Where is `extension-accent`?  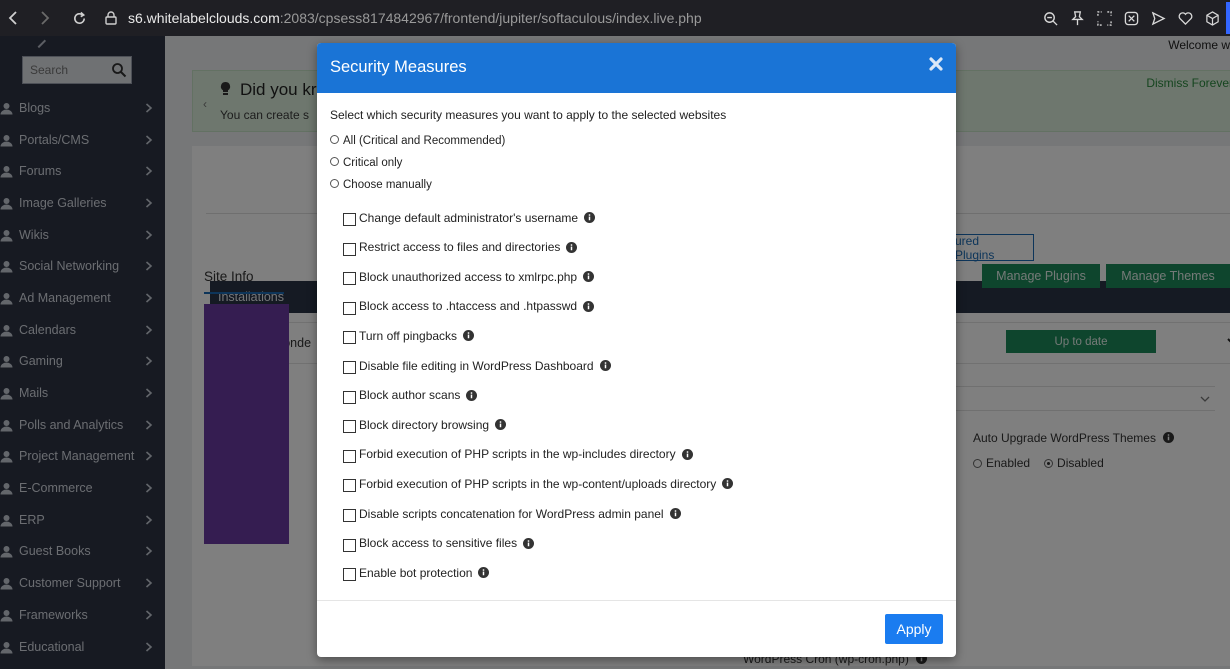 extension-accent is located at coordinates (1228, 18).